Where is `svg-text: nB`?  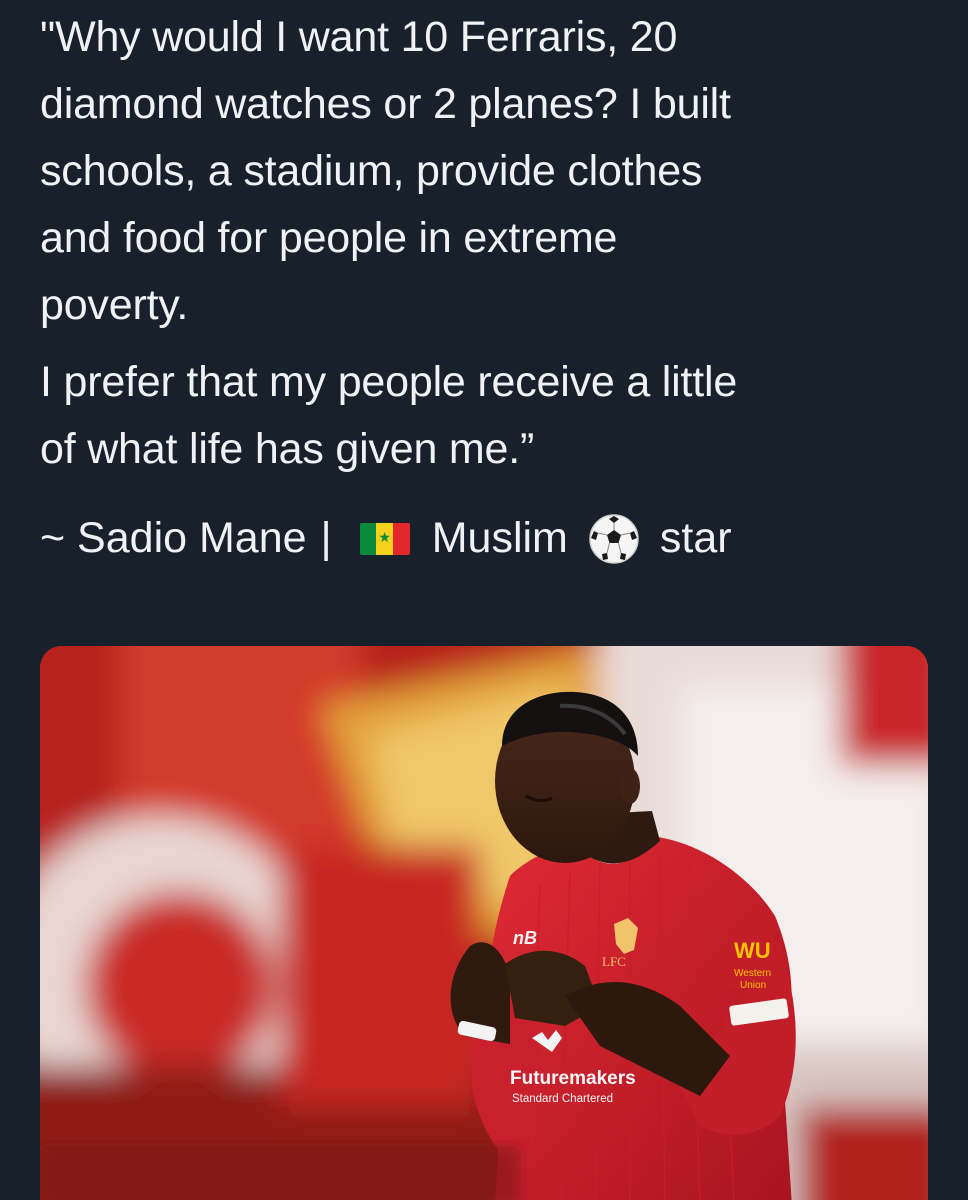 svg-text: nB is located at coordinates (525, 938).